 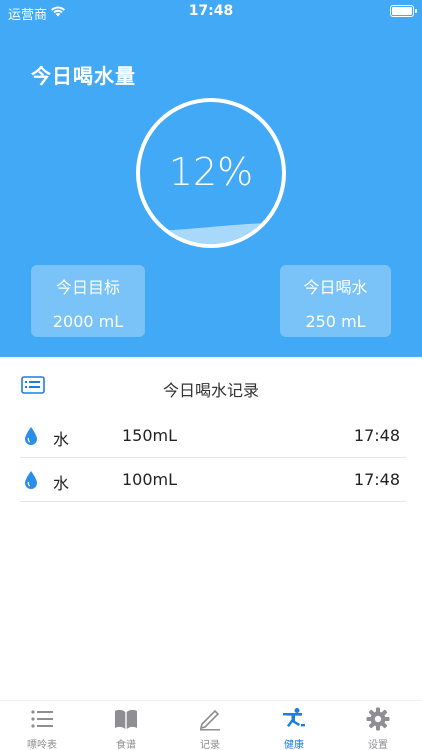 What do you see at coordinates (378, 745) in the screenshot?
I see `tab-label: 设置` at bounding box center [378, 745].